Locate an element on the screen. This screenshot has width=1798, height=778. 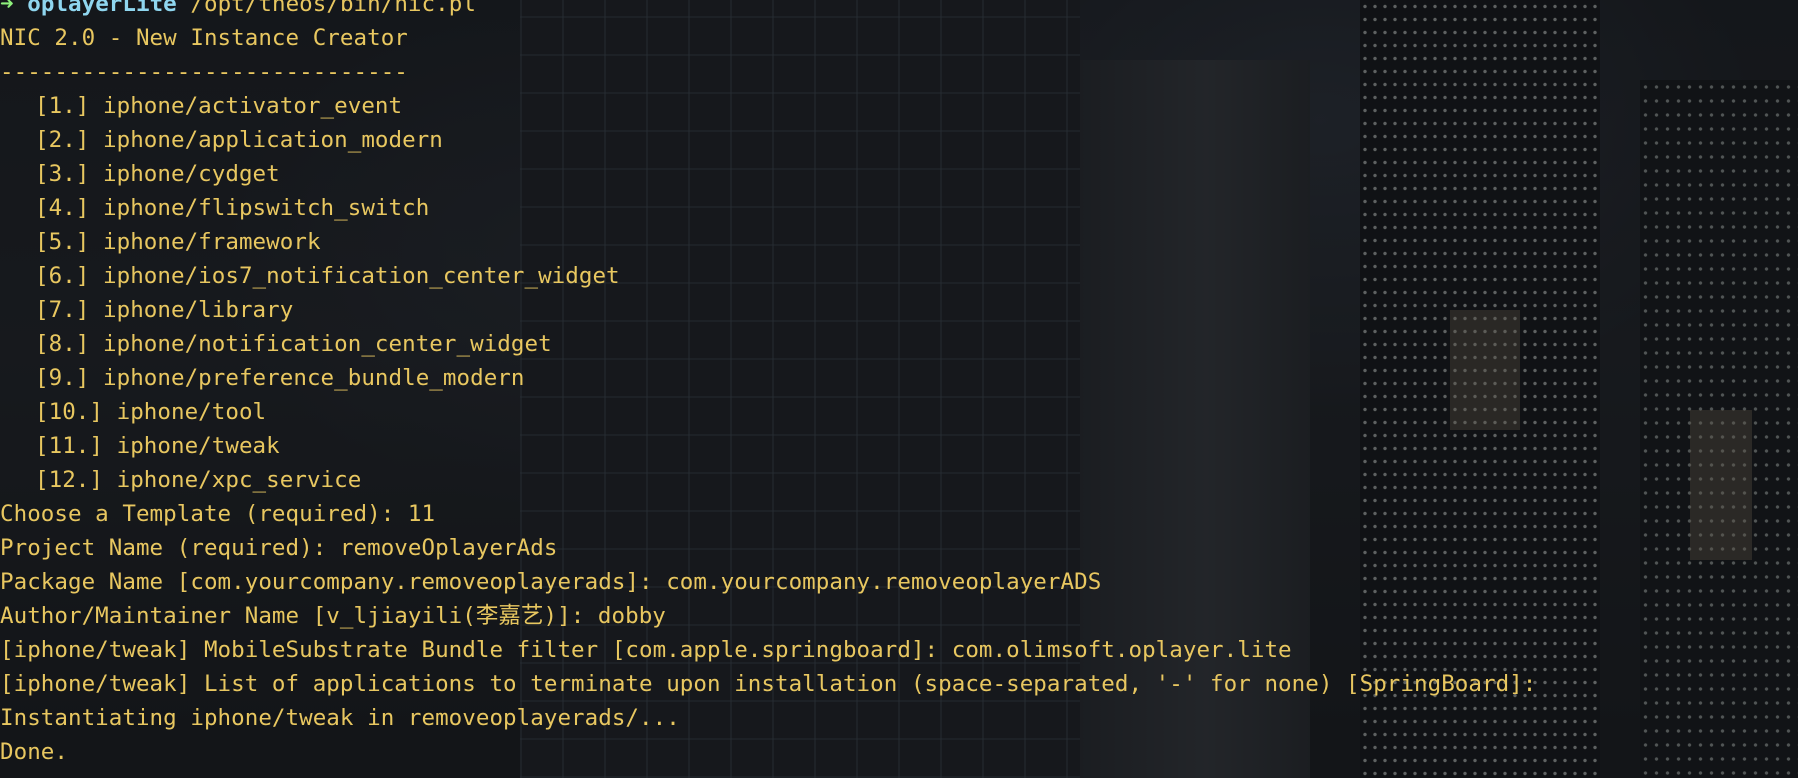
template-item: [2.] iphone/application_modern is located at coordinates (768, 140).